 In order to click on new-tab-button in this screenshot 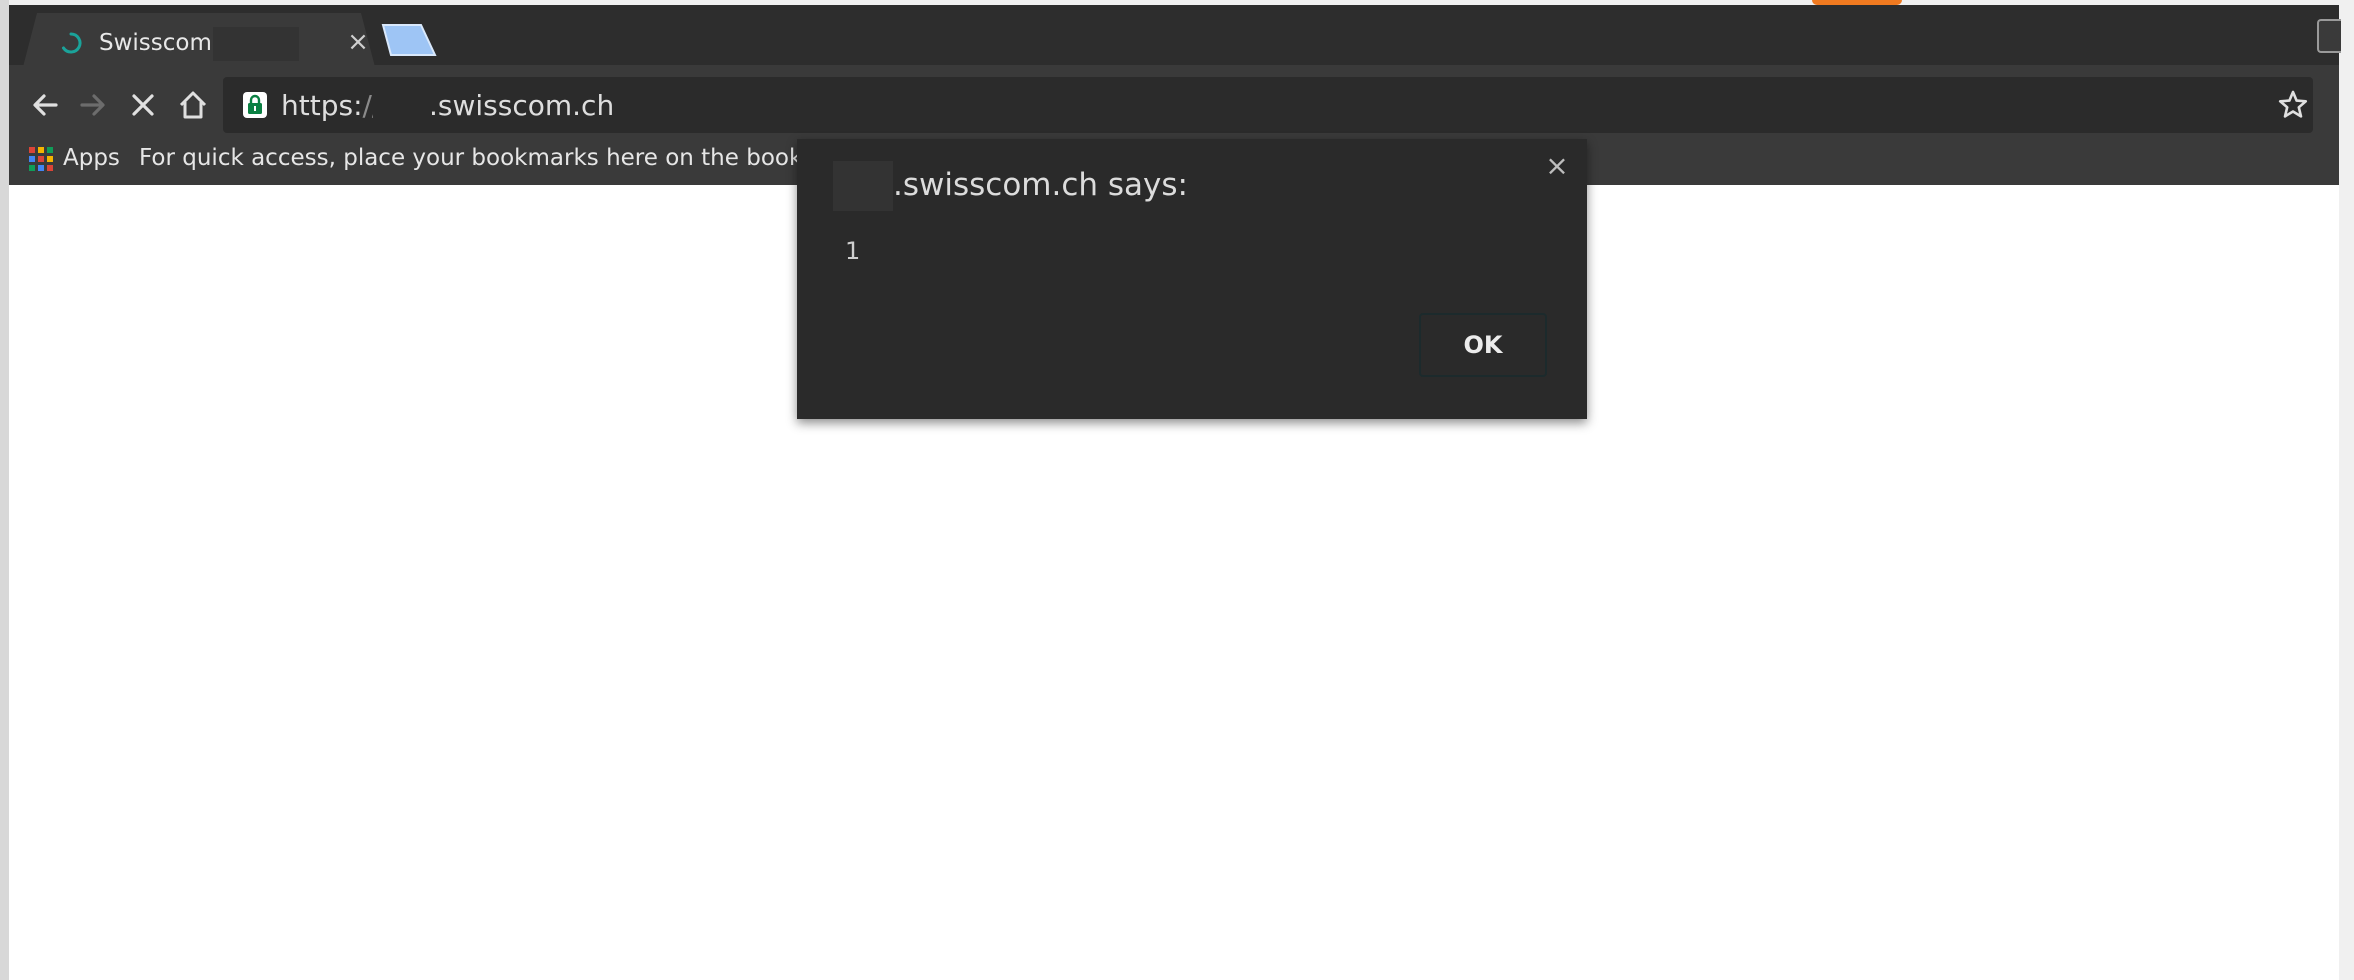, I will do `click(409, 40)`.